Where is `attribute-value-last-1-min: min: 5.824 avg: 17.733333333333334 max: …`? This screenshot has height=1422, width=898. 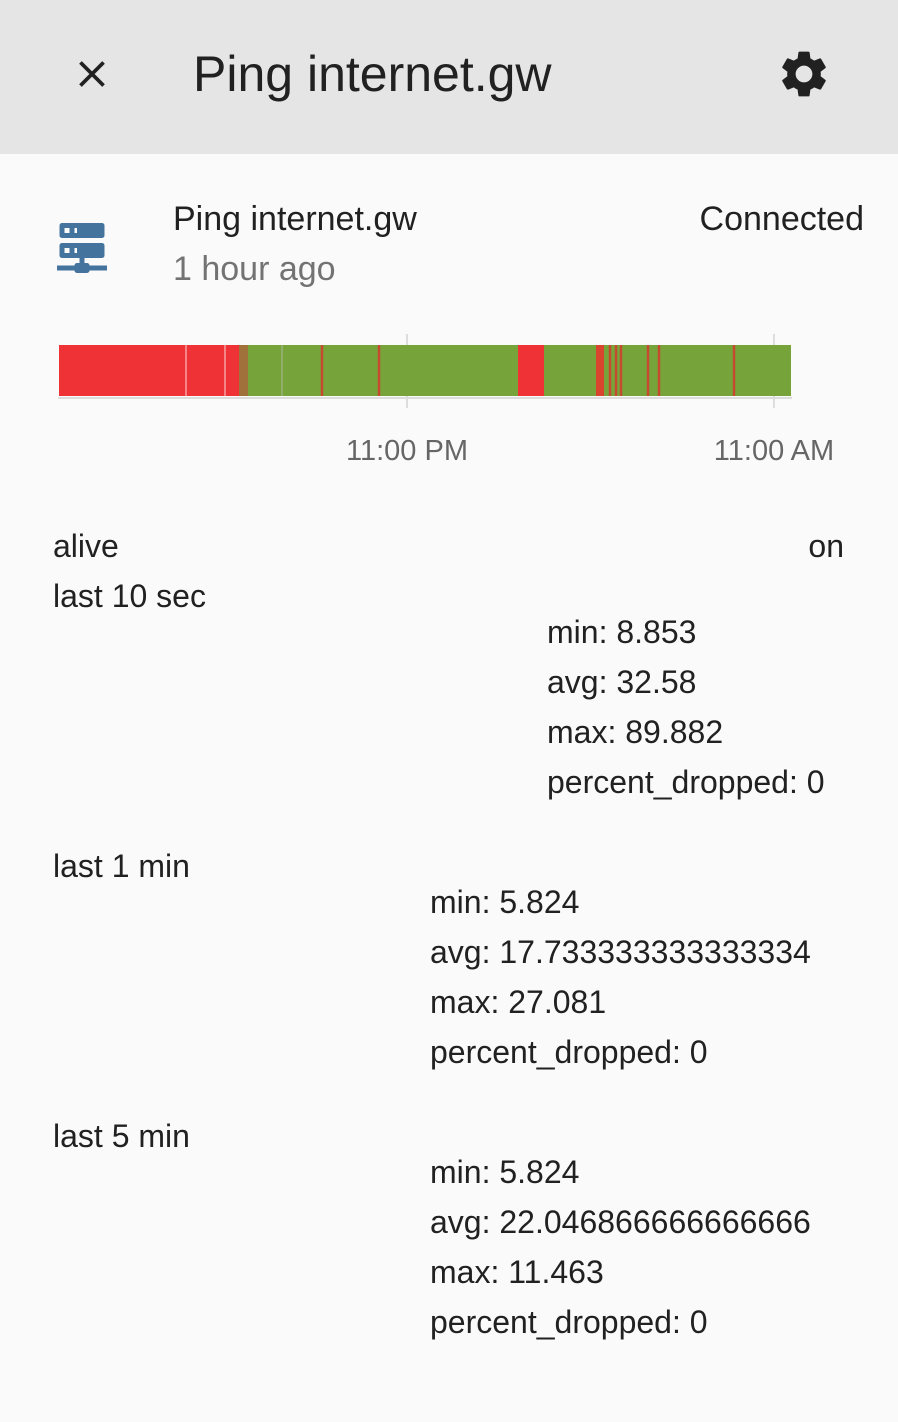
attribute-value-last-1-min: min: 5.824 avg: 17.733333333333334 max: … is located at coordinates (620, 977).